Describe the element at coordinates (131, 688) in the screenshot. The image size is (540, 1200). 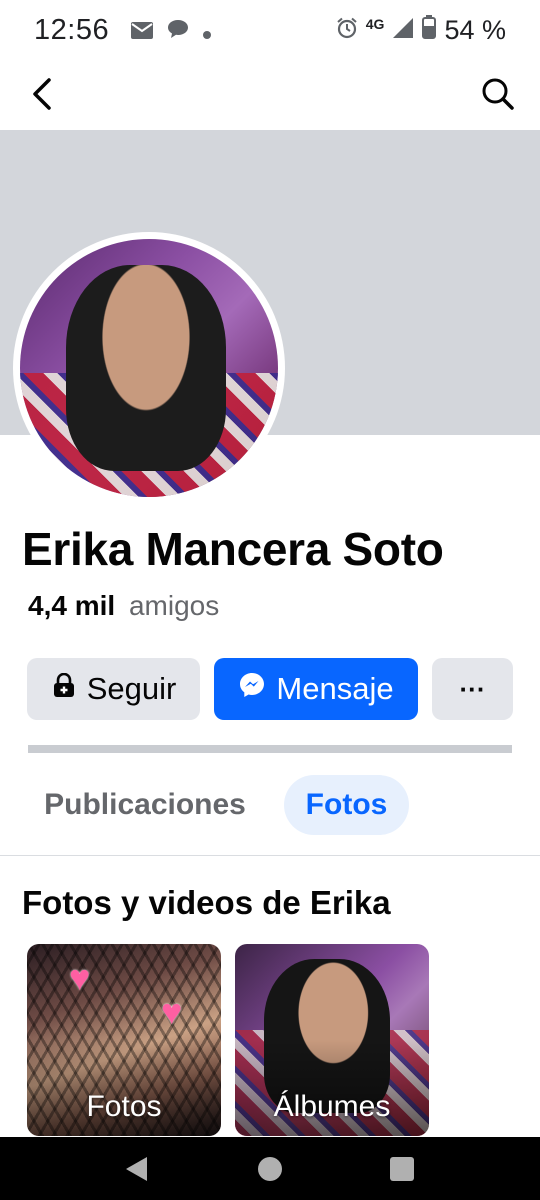
I see `follow-label: Seguir` at that location.